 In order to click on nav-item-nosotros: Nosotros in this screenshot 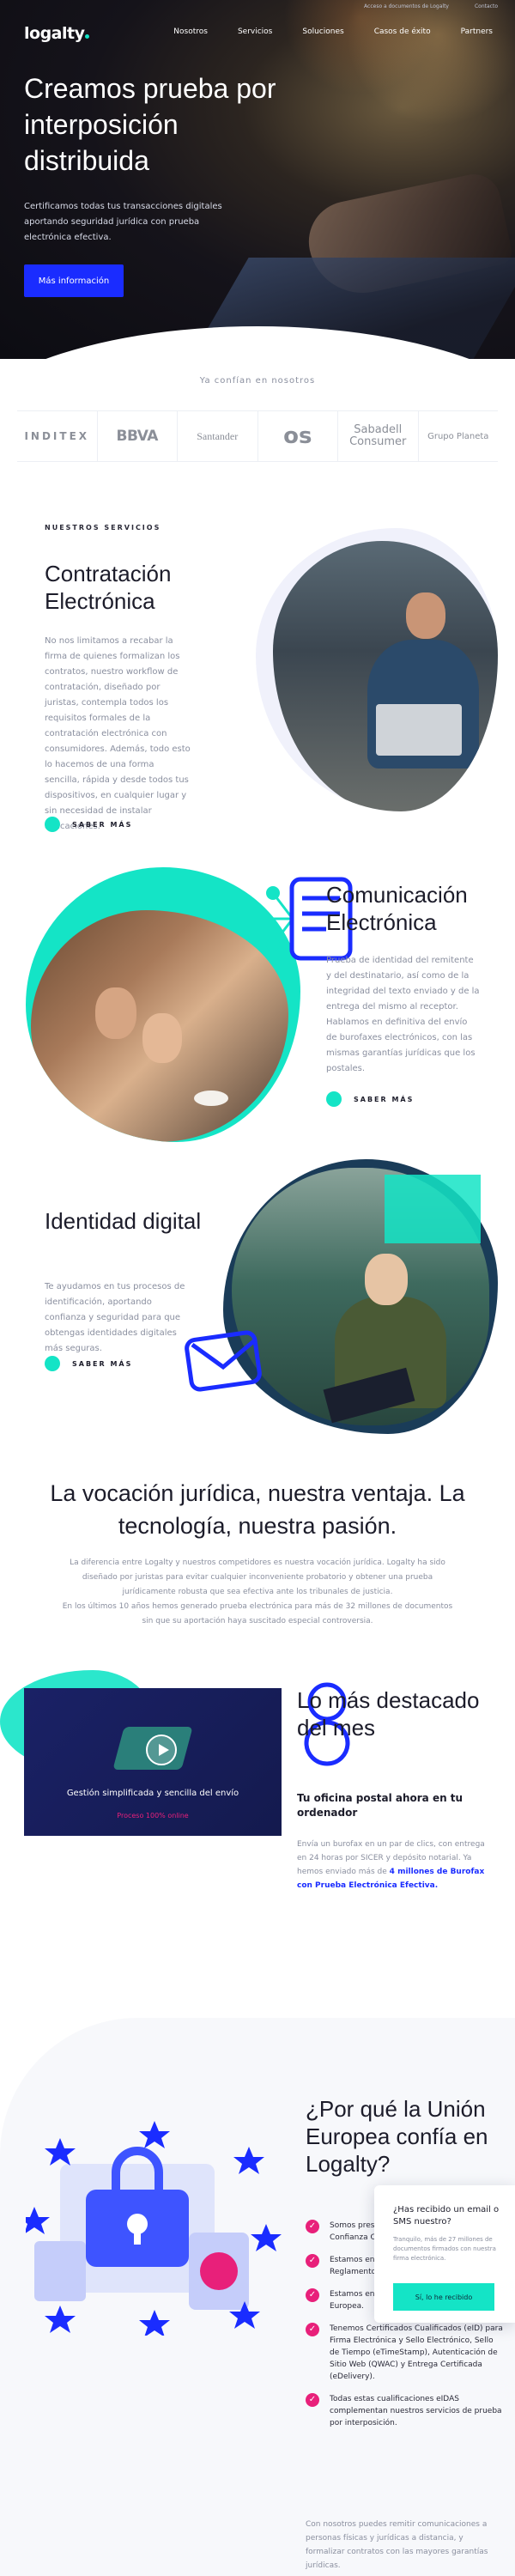, I will do `click(190, 32)`.